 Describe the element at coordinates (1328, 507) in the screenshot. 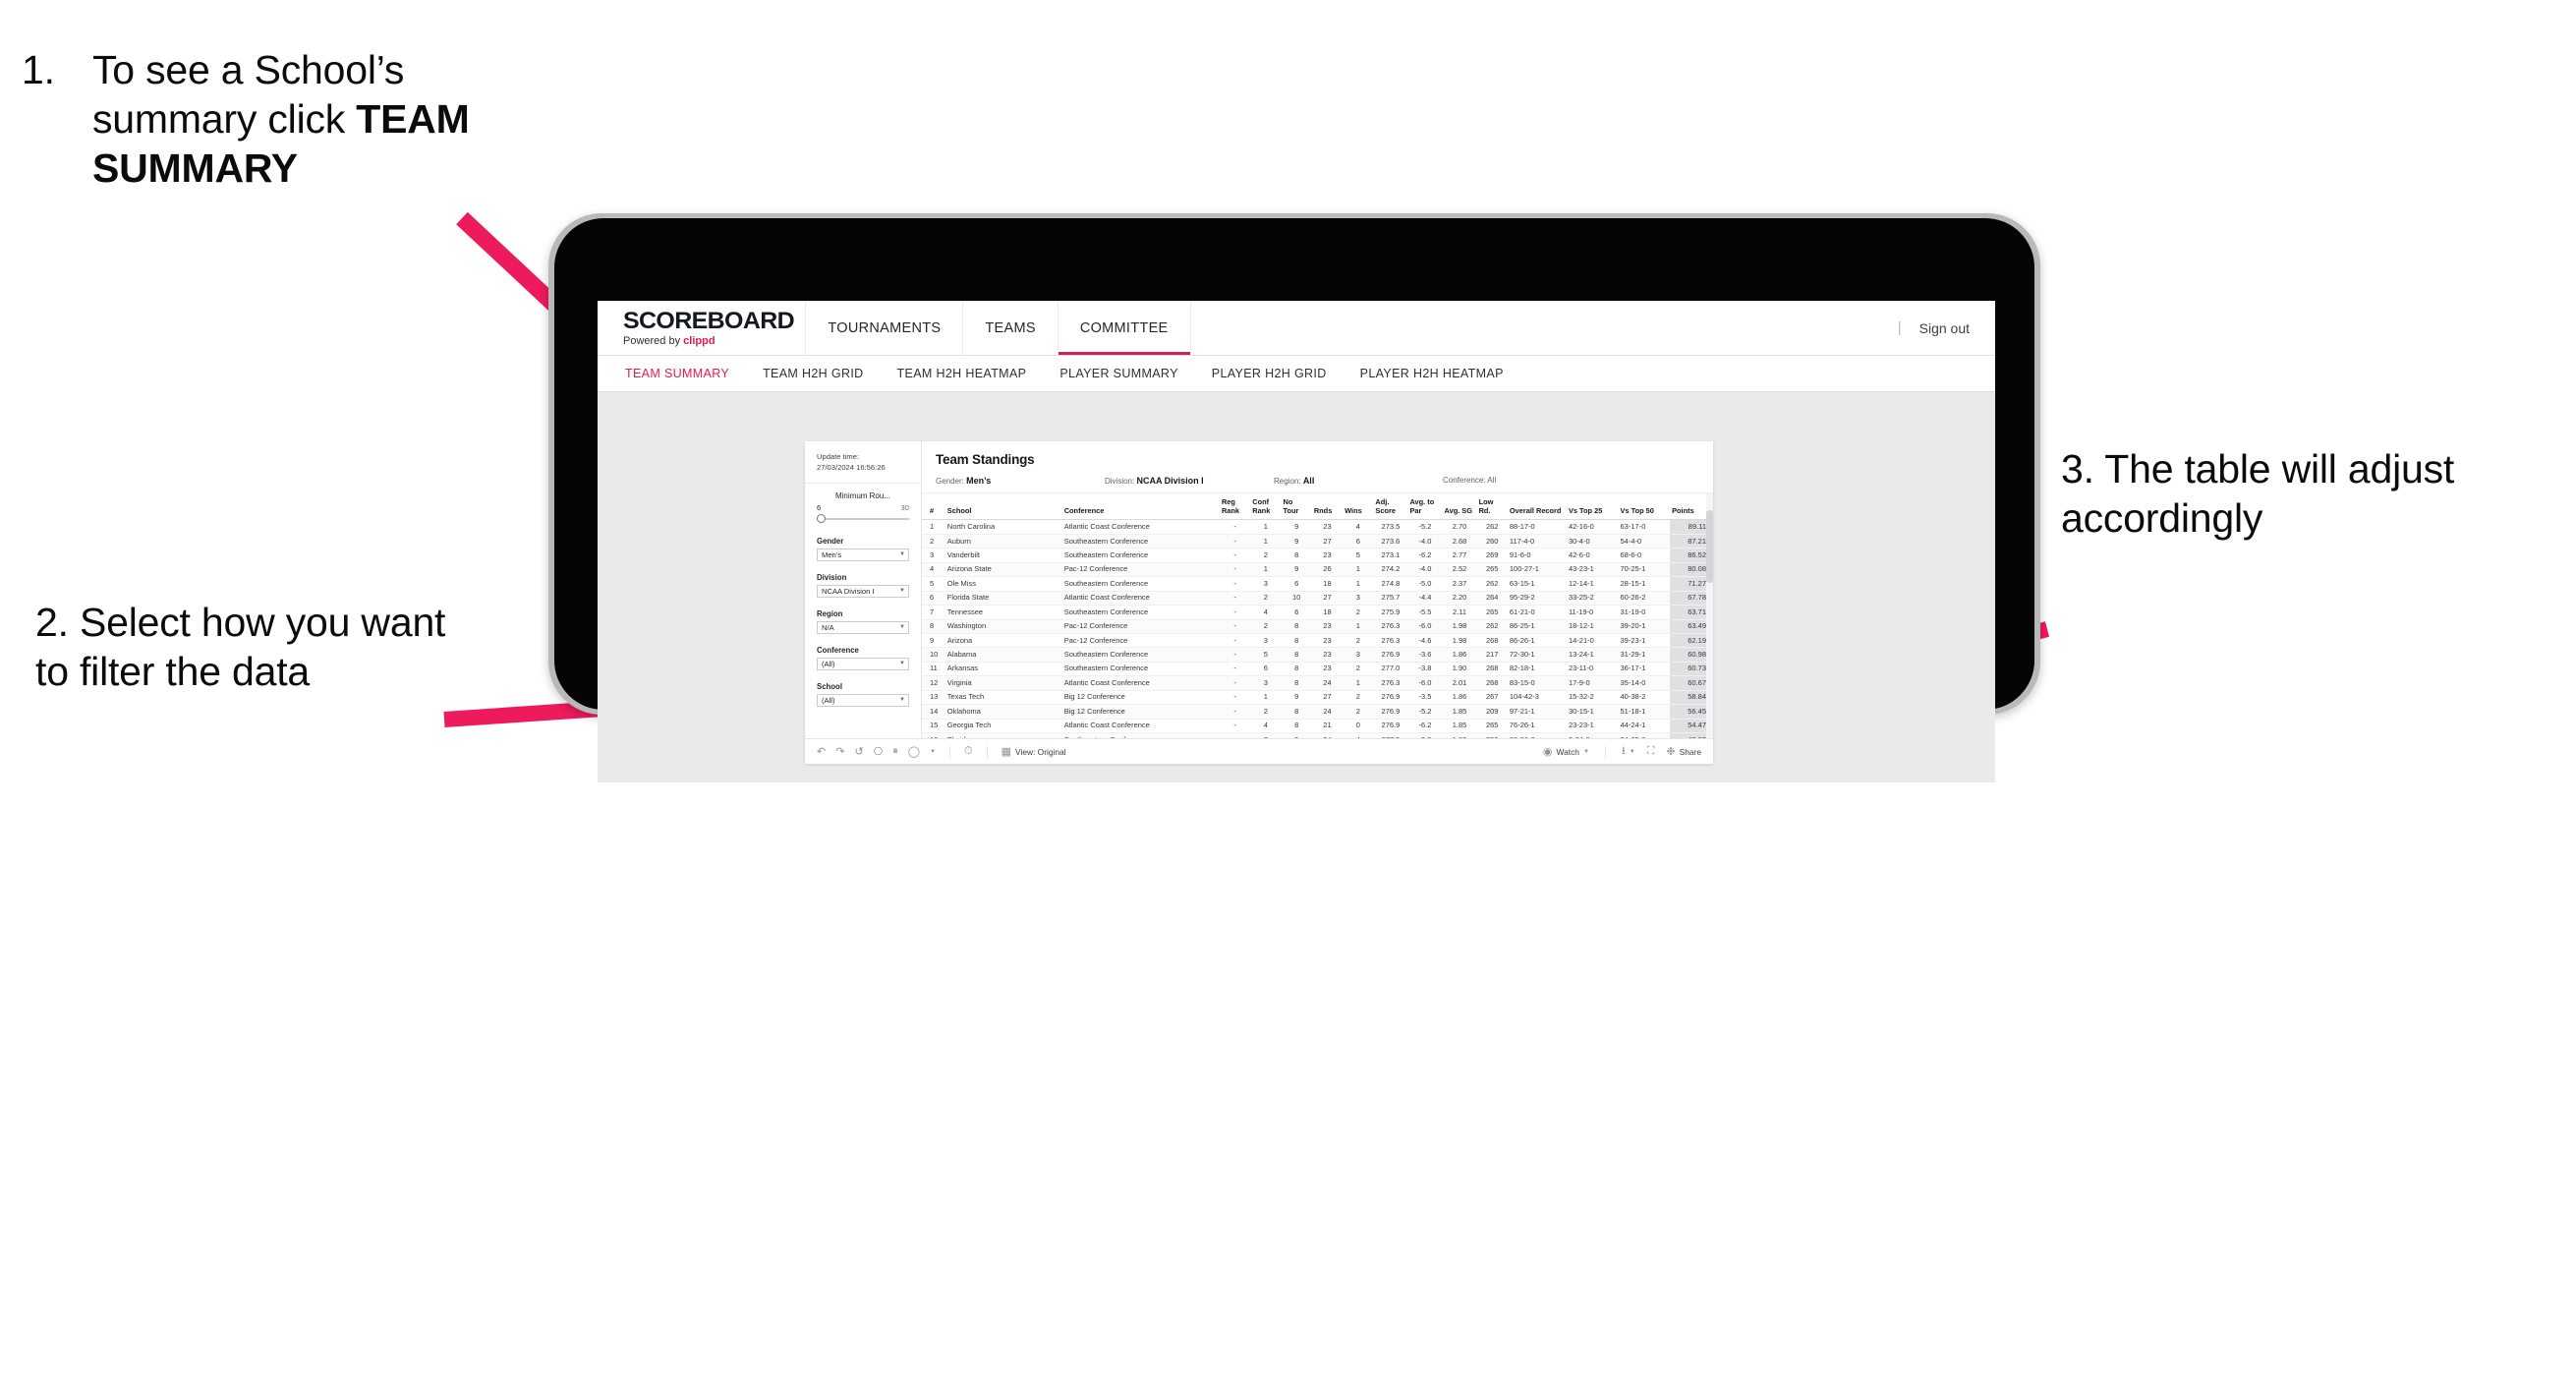

I see `column-header-rnds: Rnds` at that location.